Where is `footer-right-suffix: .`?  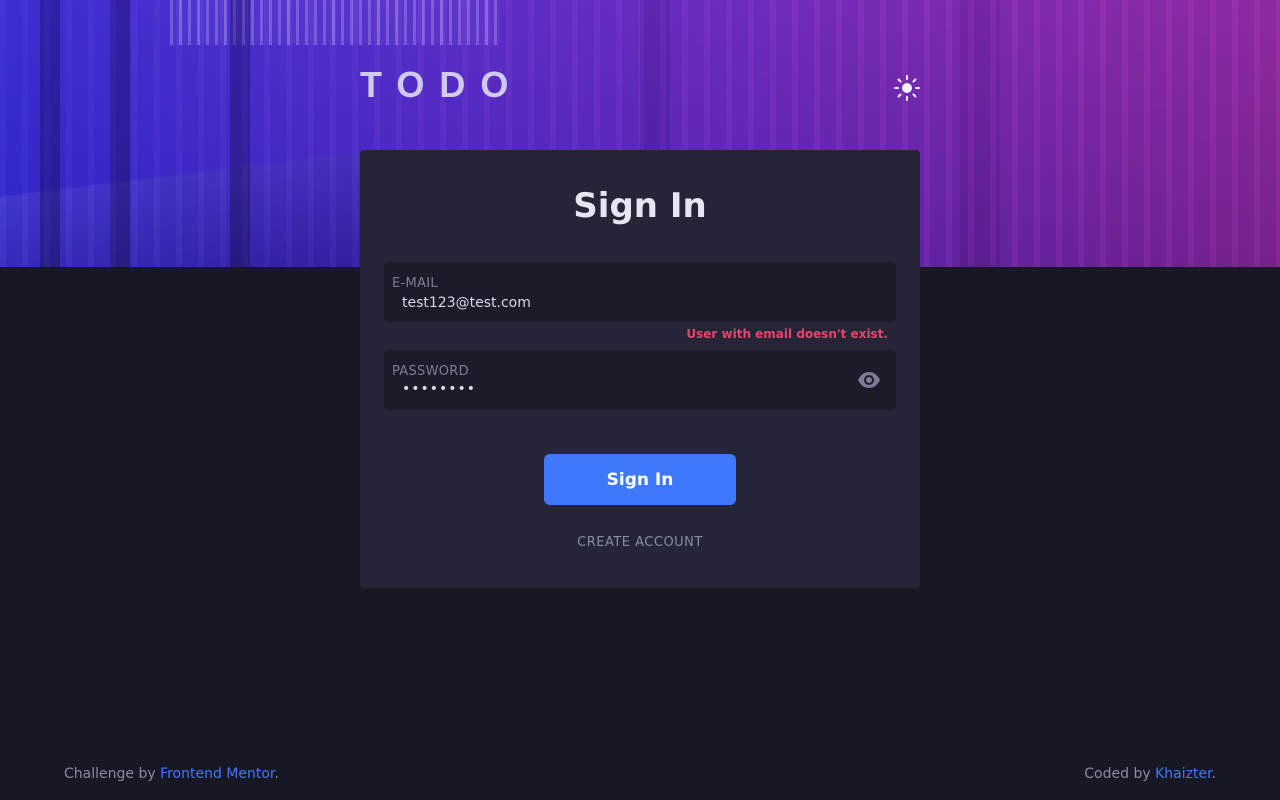
footer-right-suffix: . is located at coordinates (1213, 774).